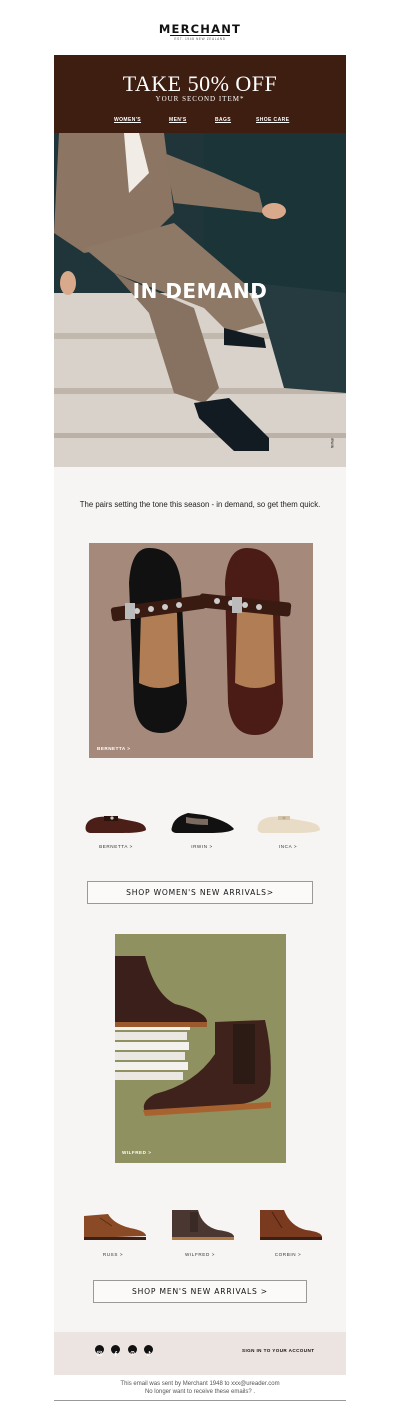 This screenshot has width=400, height=1422. Describe the element at coordinates (288, 824) in the screenshot. I see `inca-shoe-image` at that location.